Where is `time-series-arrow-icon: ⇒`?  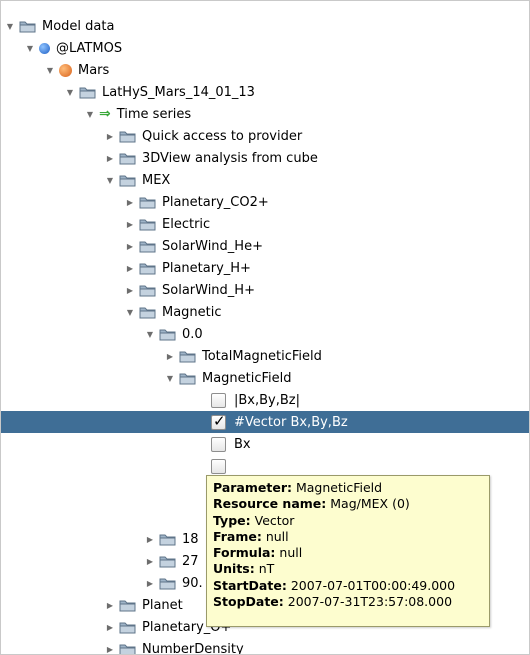
time-series-arrow-icon: ⇒ is located at coordinates (105, 114).